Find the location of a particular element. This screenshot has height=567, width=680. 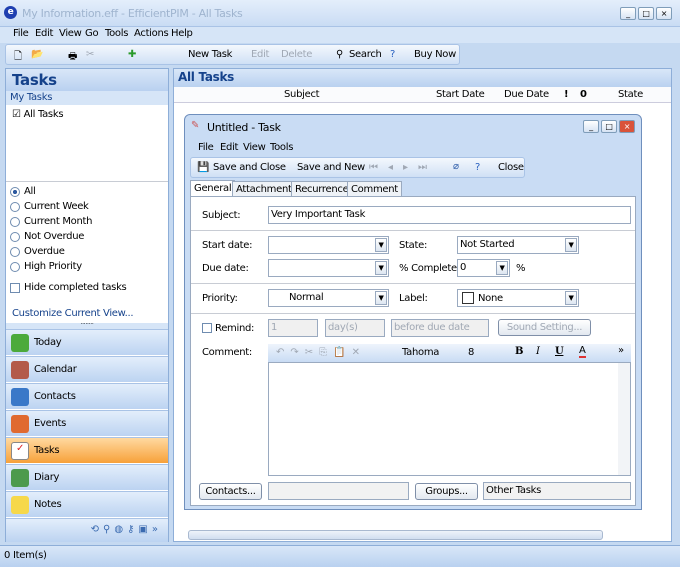

close-button: × is located at coordinates (664, 13).